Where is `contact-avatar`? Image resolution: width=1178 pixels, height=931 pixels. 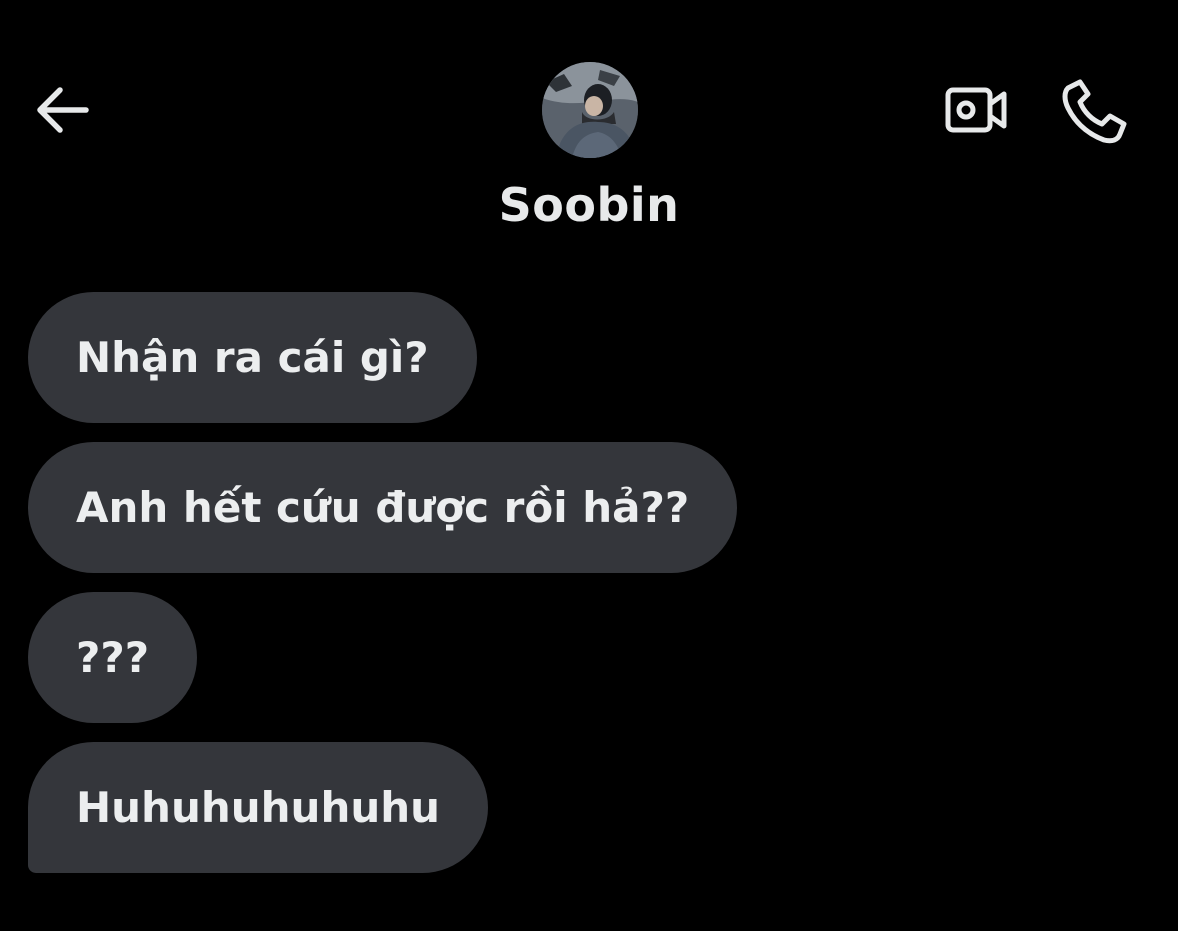 contact-avatar is located at coordinates (590, 110).